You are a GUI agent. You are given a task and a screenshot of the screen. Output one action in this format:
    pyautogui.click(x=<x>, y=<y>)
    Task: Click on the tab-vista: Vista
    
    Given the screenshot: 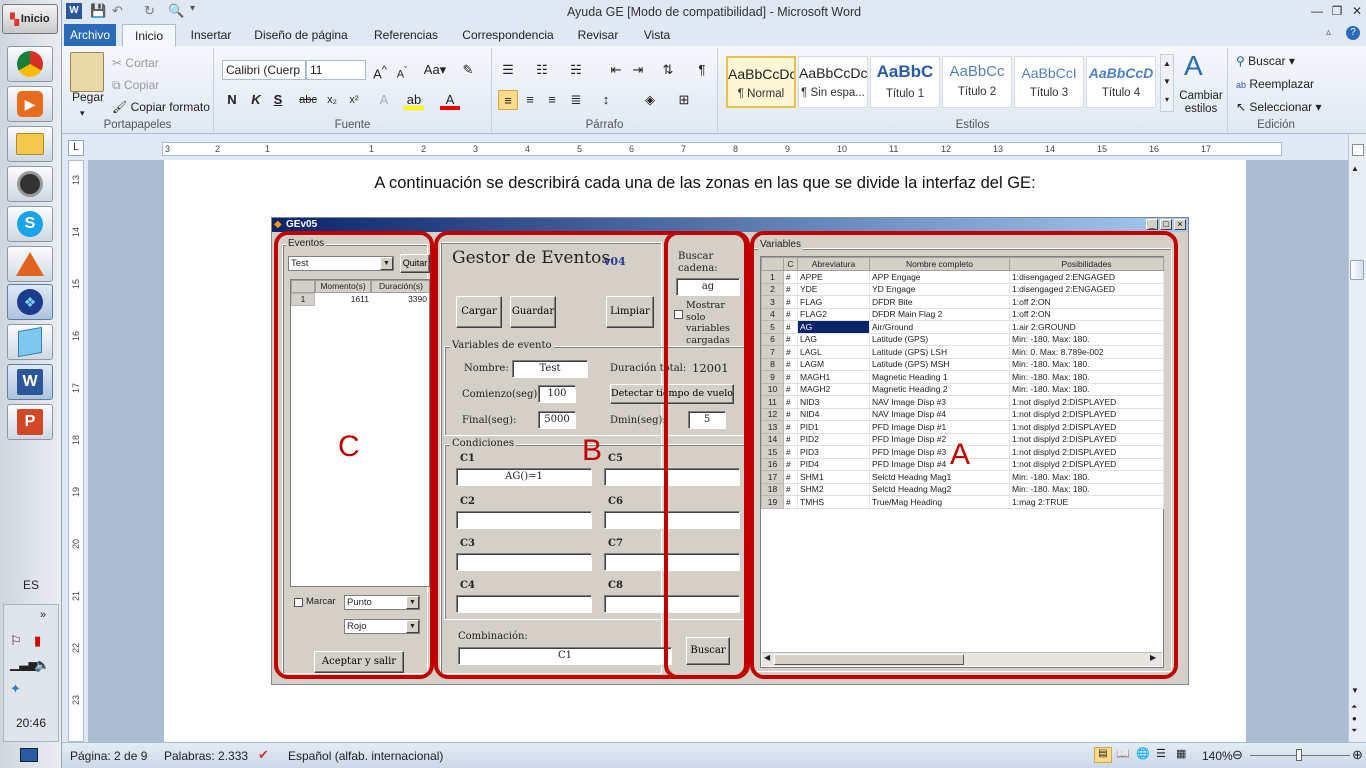 What is the action you would take?
    pyautogui.click(x=657, y=35)
    